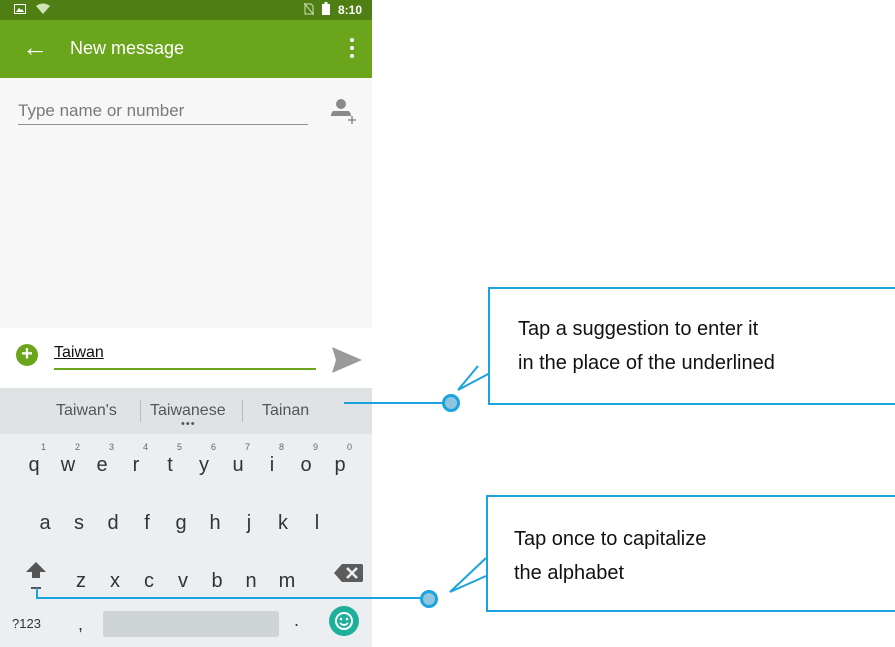  Describe the element at coordinates (127, 48) in the screenshot. I see `page-title: New message` at that location.